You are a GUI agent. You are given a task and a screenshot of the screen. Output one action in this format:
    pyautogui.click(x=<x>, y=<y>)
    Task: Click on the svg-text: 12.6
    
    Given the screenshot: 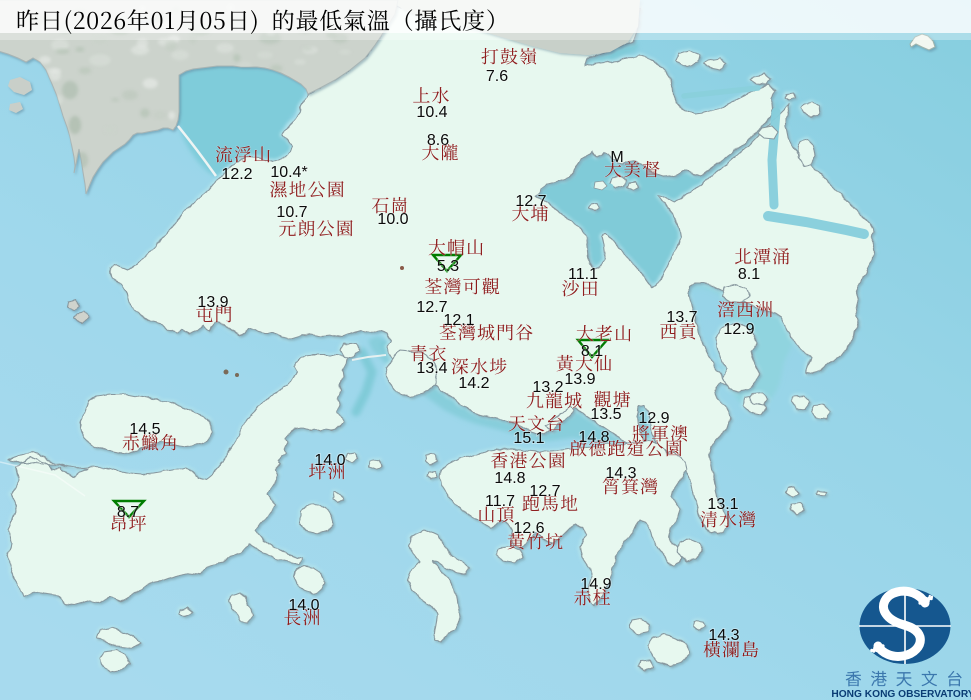 What is the action you would take?
    pyautogui.click(x=528, y=528)
    